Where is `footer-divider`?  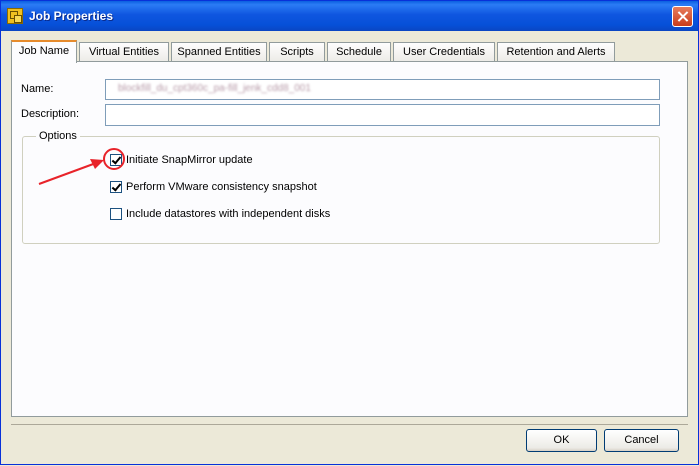 footer-divider is located at coordinates (349, 424).